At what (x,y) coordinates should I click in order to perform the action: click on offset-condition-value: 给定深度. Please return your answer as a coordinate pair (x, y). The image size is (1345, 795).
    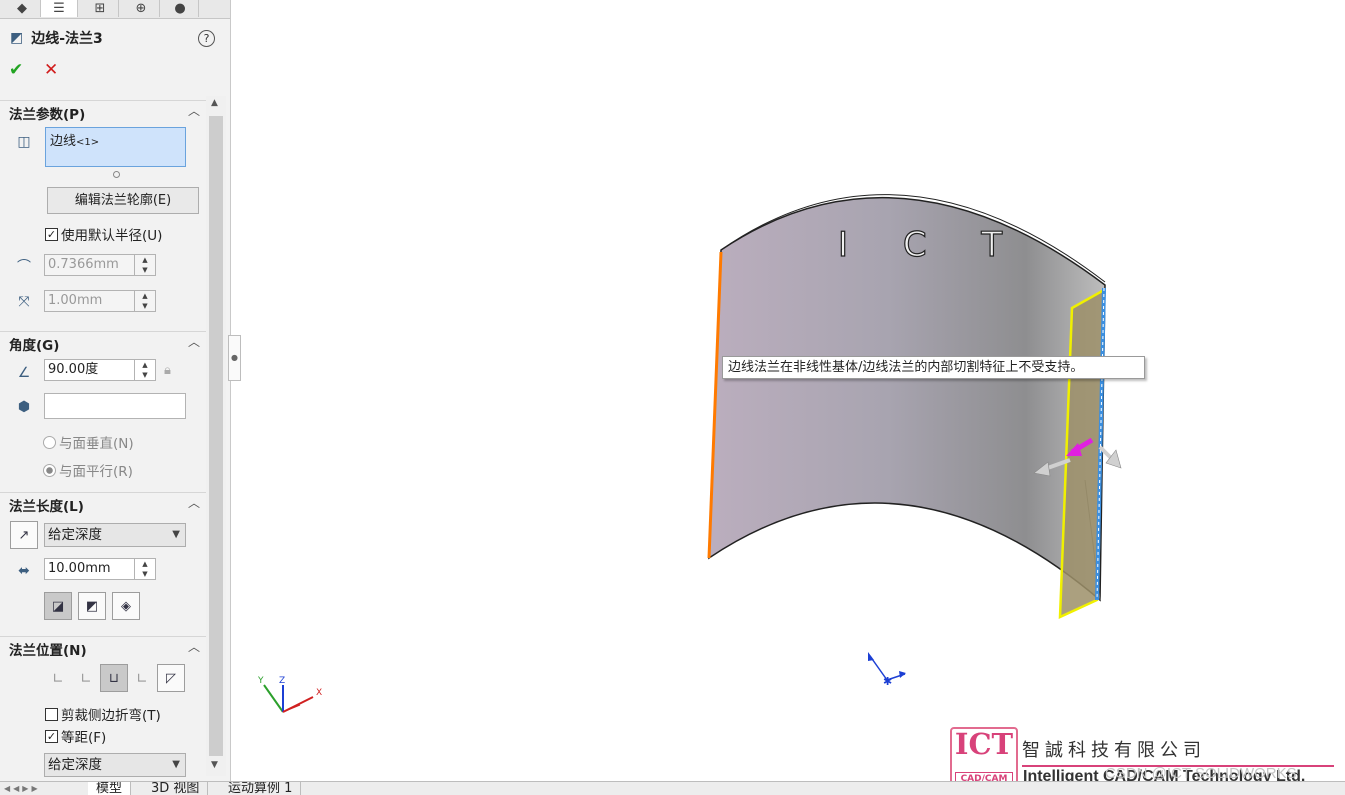
    Looking at the image, I should click on (75, 765).